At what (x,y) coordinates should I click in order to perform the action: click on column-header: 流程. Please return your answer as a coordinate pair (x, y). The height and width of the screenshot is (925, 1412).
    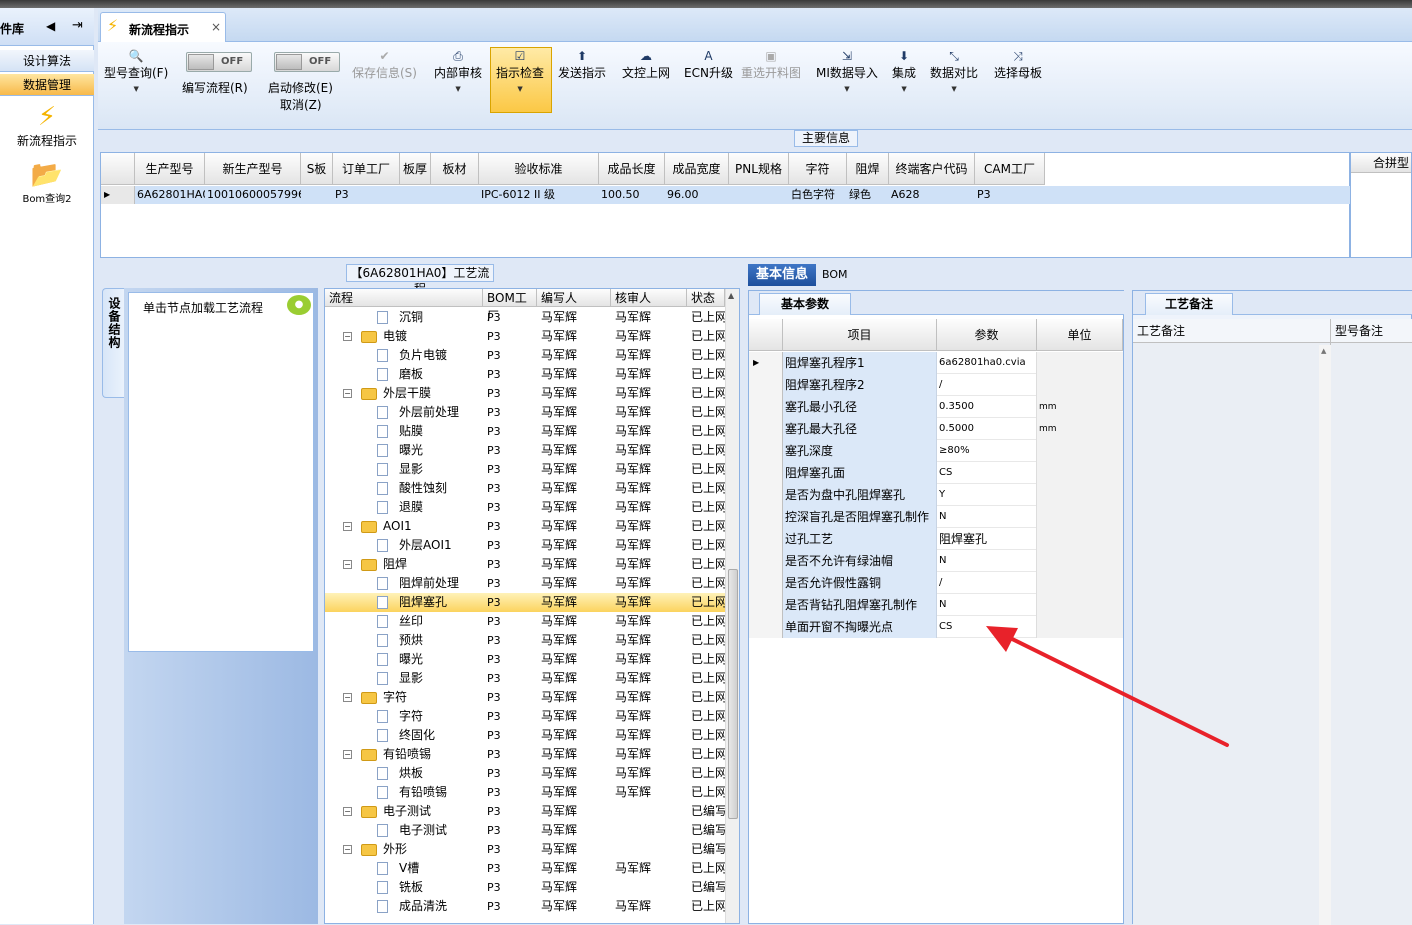
    Looking at the image, I should click on (404, 298).